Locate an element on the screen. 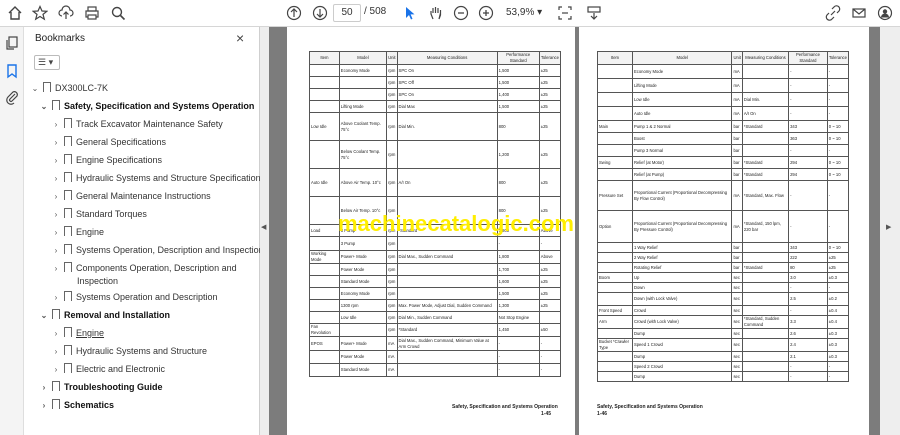 This screenshot has width=900, height=435. table-cell: 2.4 is located at coordinates (808, 345).